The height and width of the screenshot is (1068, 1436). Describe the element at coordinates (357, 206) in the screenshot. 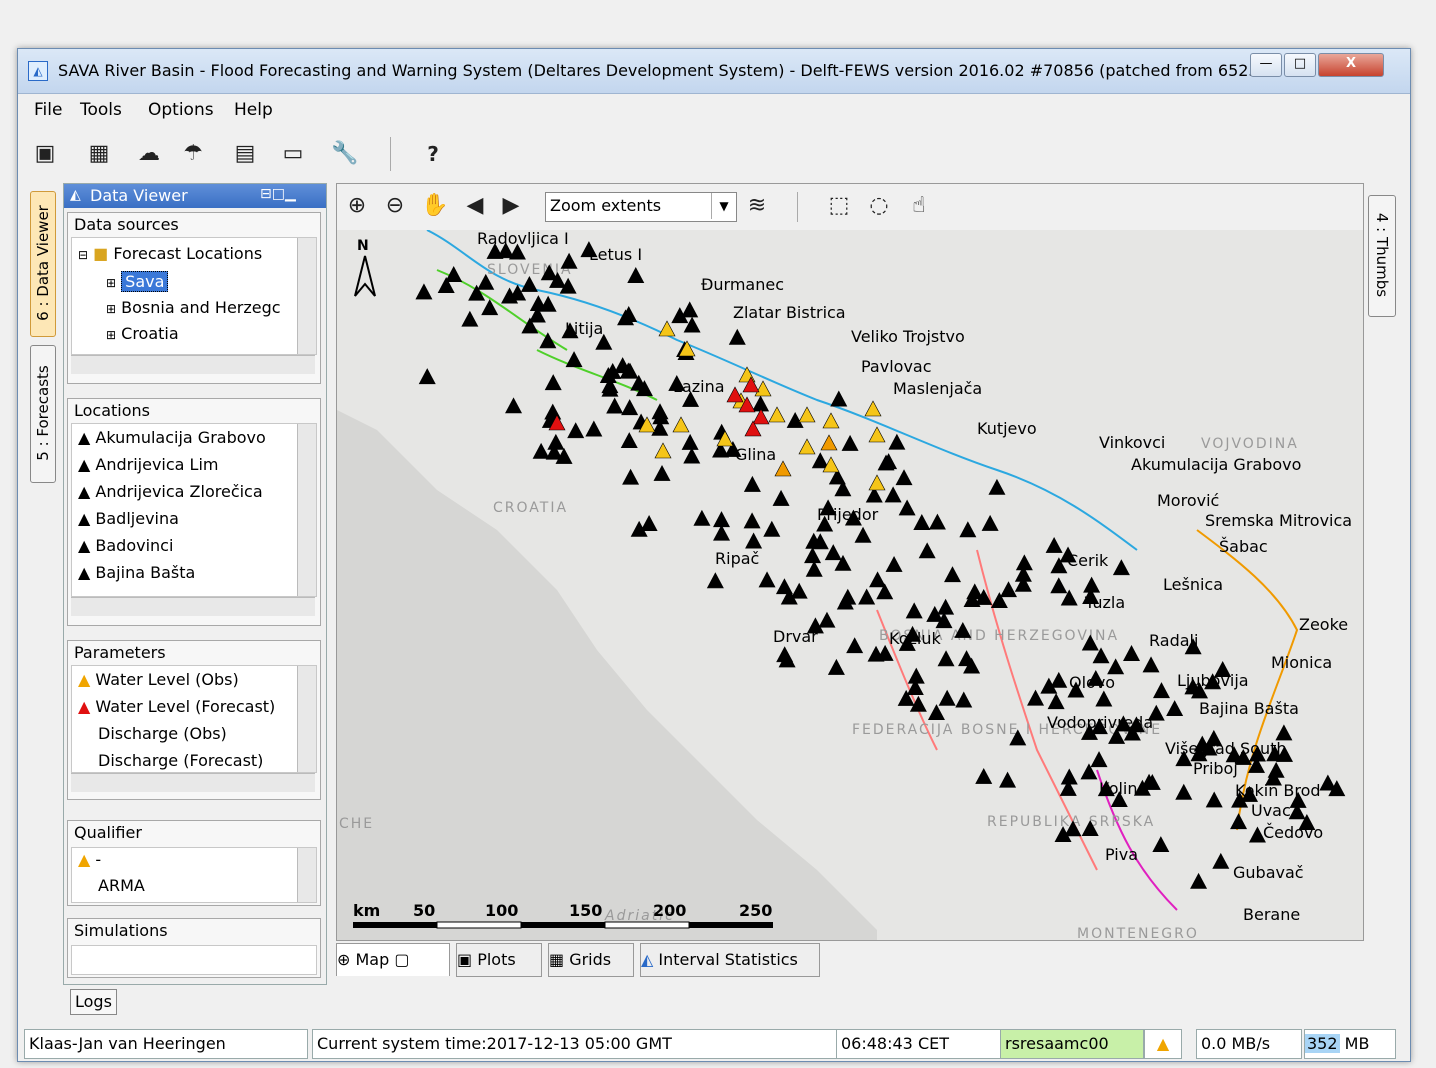

I see `zoom-in-icon: ⊕` at that location.